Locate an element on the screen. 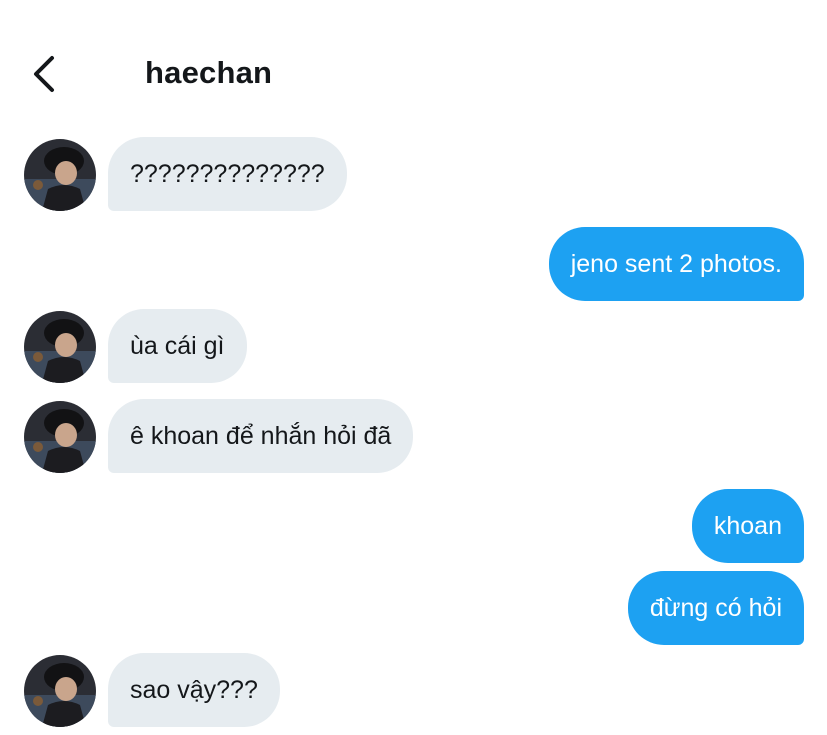 The width and height of the screenshot is (827, 735). incoming-message-bubble: ê khoan để nhắn hỏi đã is located at coordinates (261, 436).